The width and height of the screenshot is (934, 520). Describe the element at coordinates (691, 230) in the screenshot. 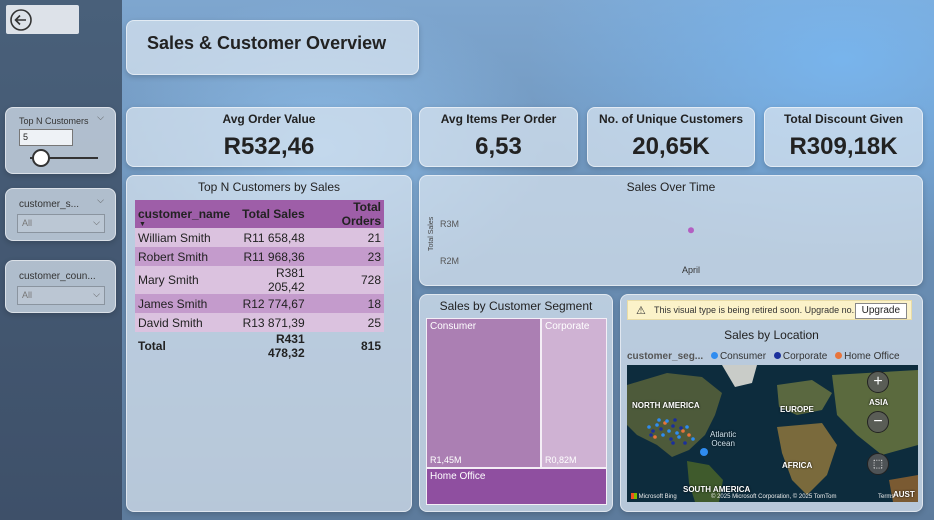

I see `sales-data-point` at that location.